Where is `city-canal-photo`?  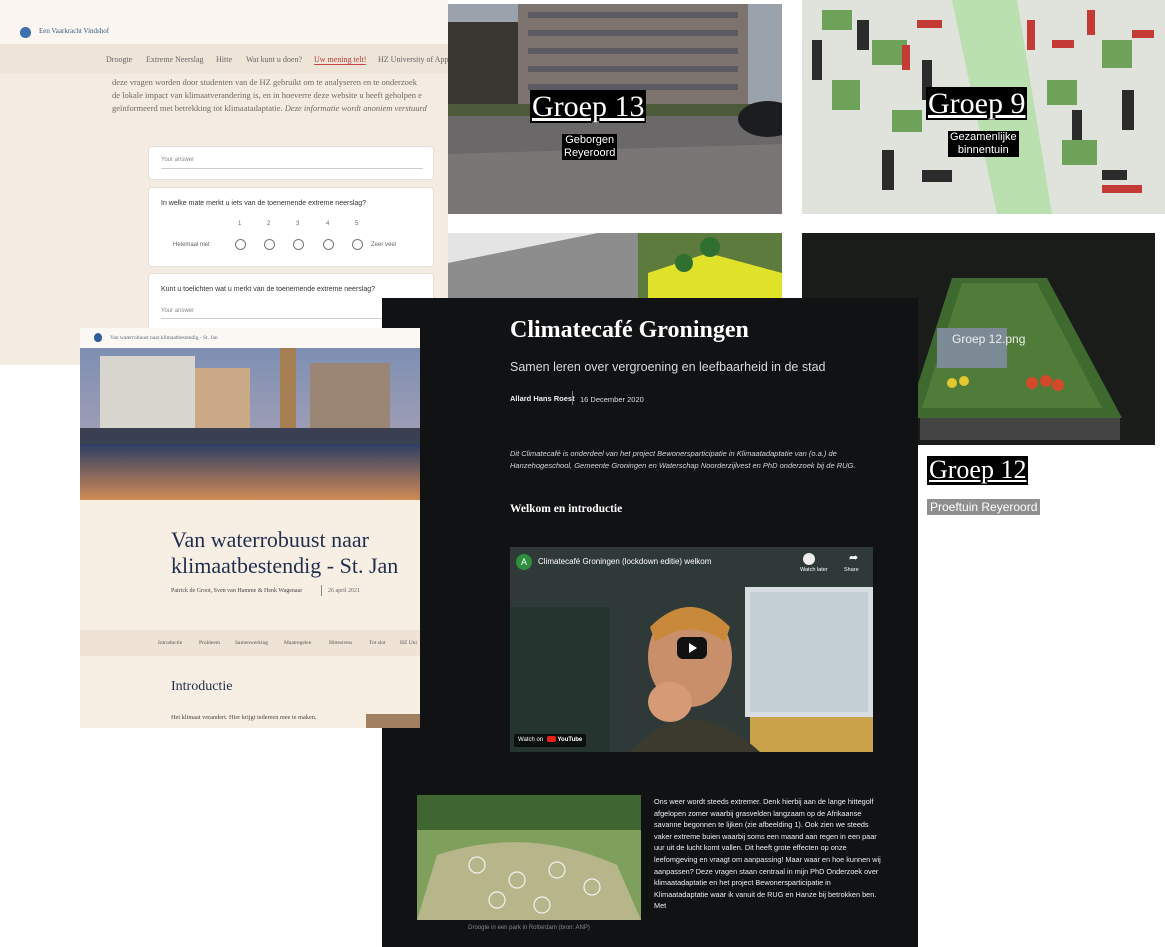
city-canal-photo is located at coordinates (250, 424).